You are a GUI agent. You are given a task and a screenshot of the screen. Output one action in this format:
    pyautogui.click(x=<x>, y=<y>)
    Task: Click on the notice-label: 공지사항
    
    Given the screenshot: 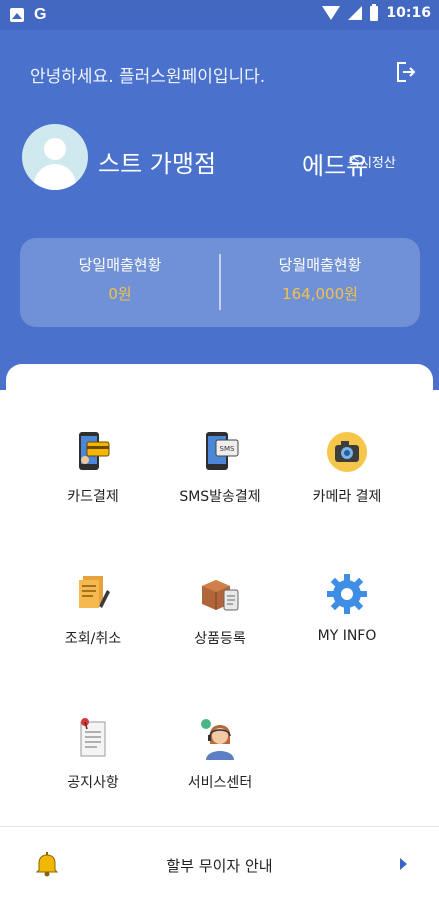 What is the action you would take?
    pyautogui.click(x=93, y=783)
    